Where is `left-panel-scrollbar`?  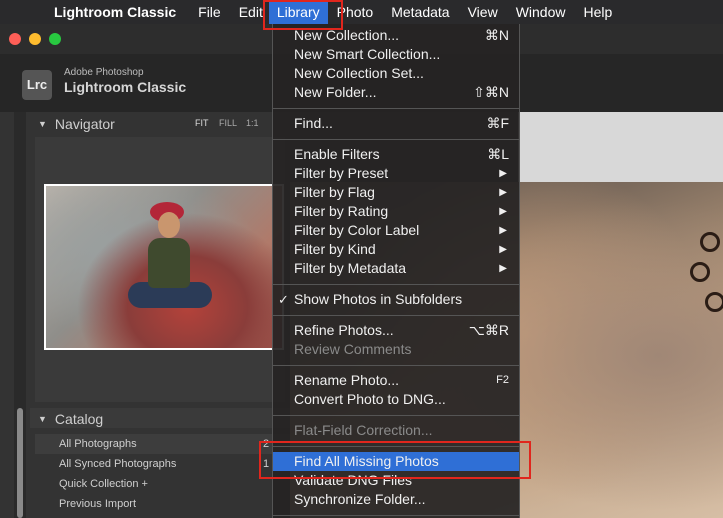
left-panel-scrollbar is located at coordinates (20, 463).